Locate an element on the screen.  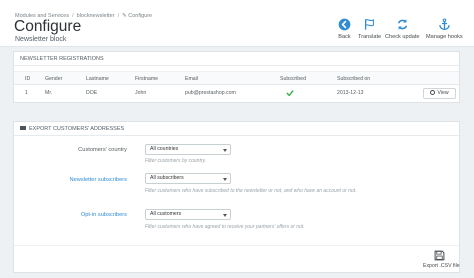
help-text: Filter customers by country. is located at coordinates (176, 161).